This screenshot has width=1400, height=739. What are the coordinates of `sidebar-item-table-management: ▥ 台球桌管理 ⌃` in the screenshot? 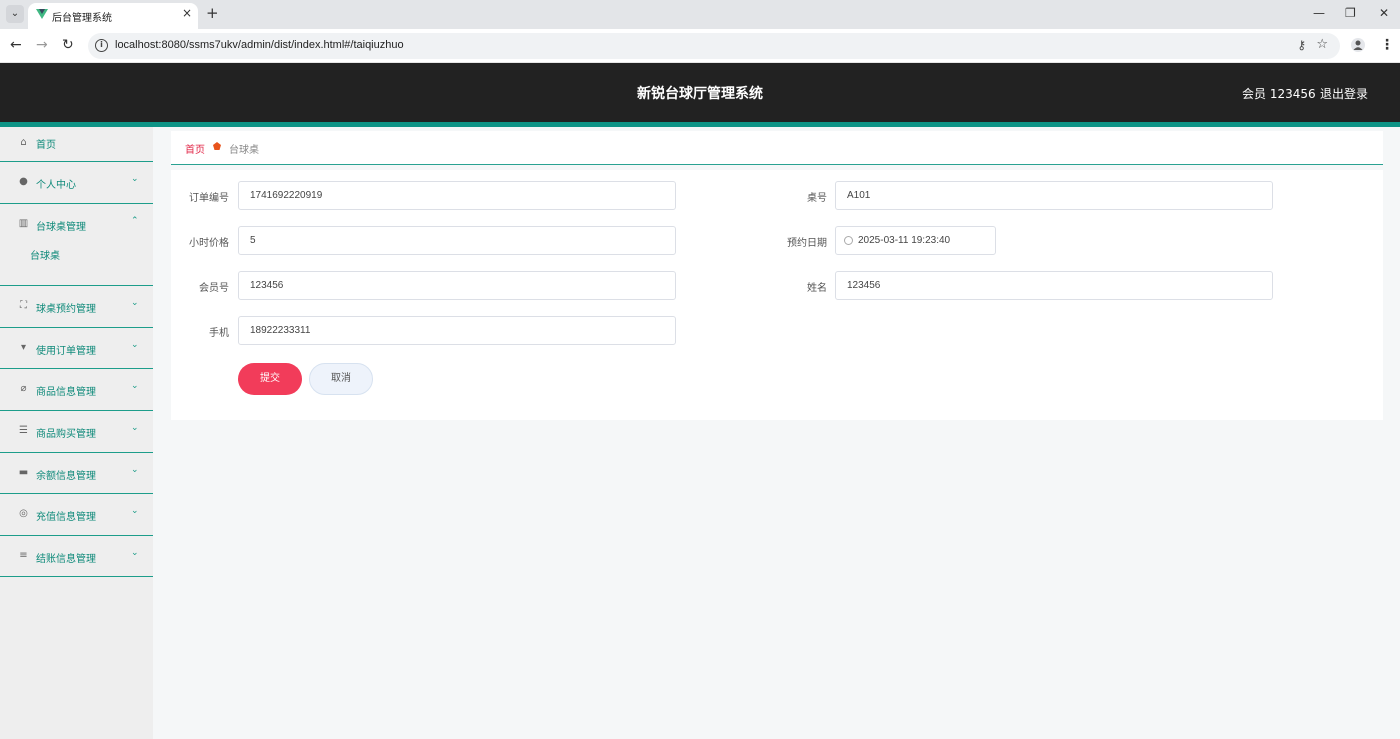 It's located at (76, 225).